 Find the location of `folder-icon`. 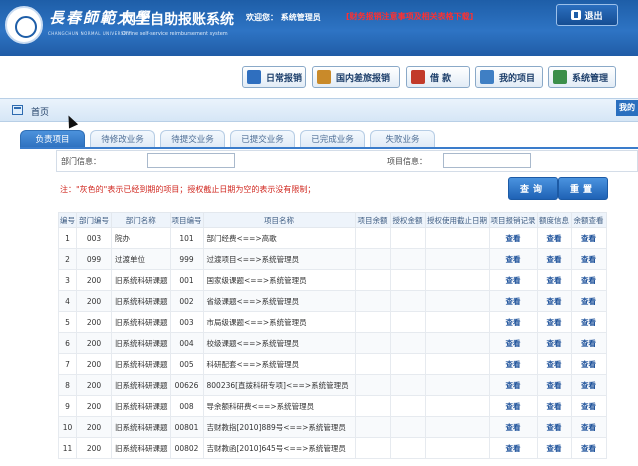

folder-icon is located at coordinates (487, 77).